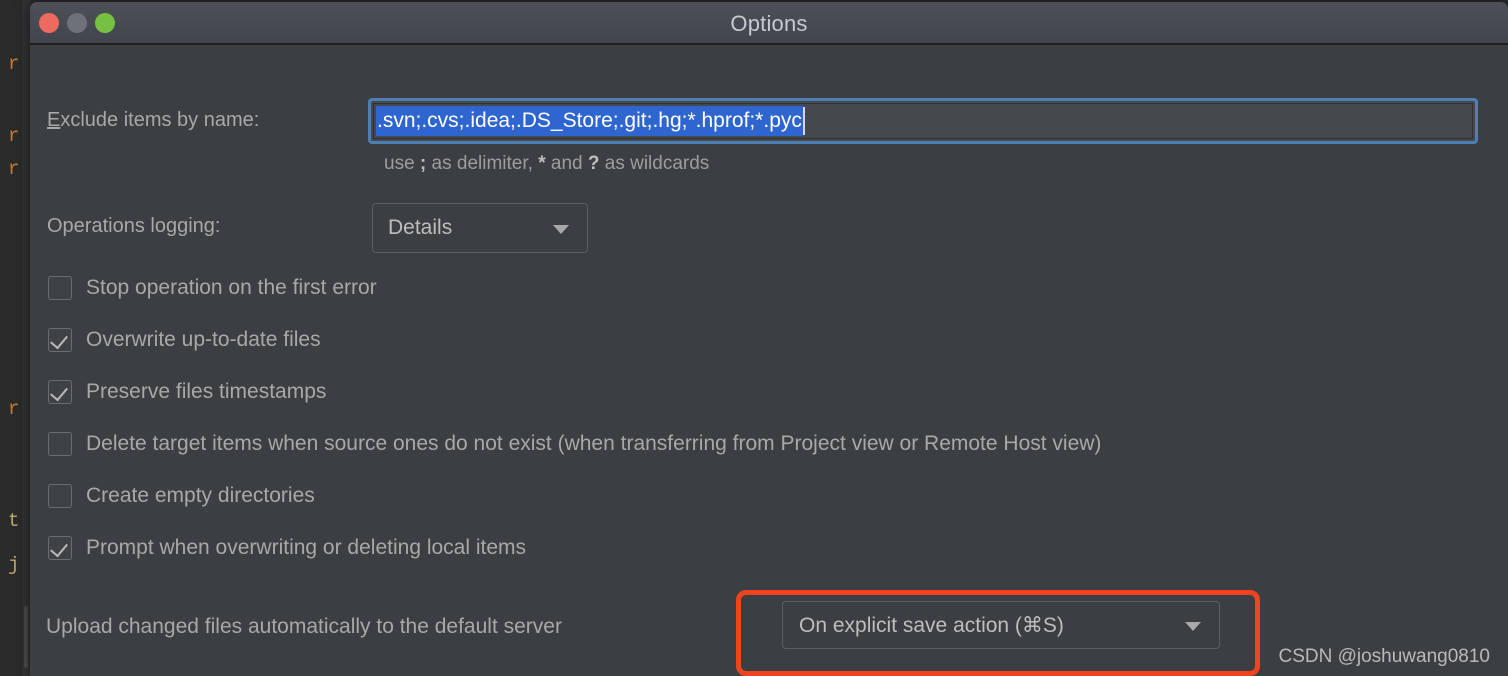  I want to click on checkbox-row-stop-operation: Stop operation on the first error, so click(212, 288).